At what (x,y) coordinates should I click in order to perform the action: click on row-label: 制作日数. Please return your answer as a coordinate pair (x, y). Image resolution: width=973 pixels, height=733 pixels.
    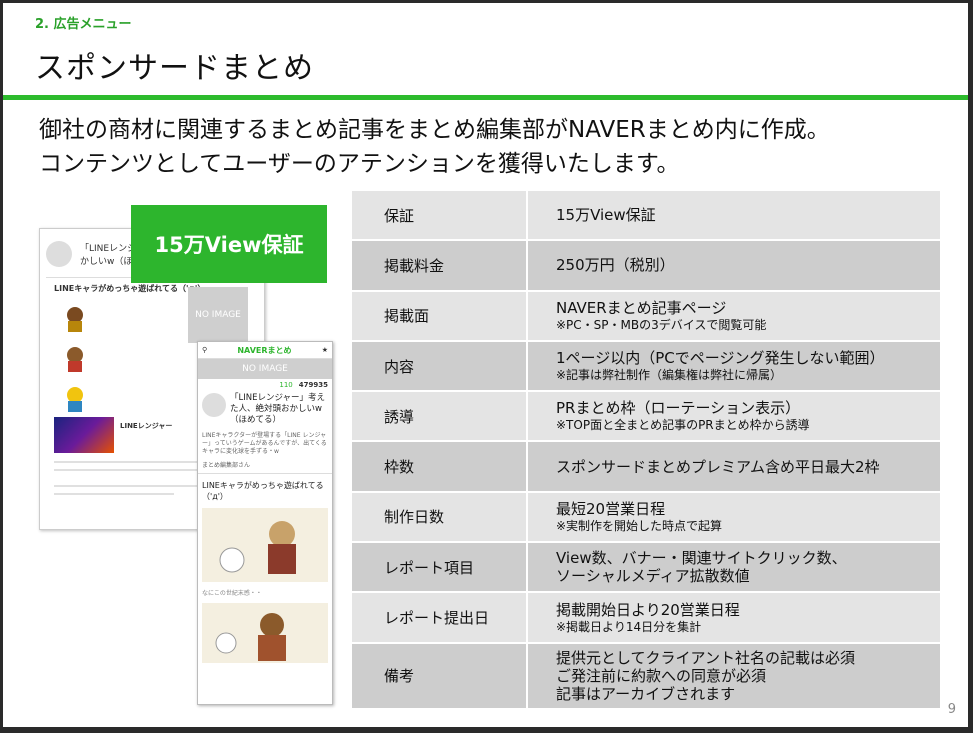
    Looking at the image, I should click on (440, 517).